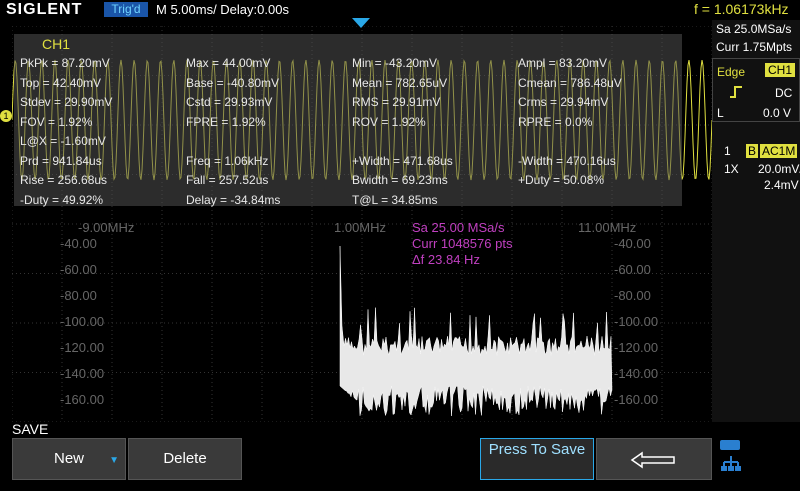  Describe the element at coordinates (44, 9) in the screenshot. I see `brand-logo: SIGLENT` at that location.